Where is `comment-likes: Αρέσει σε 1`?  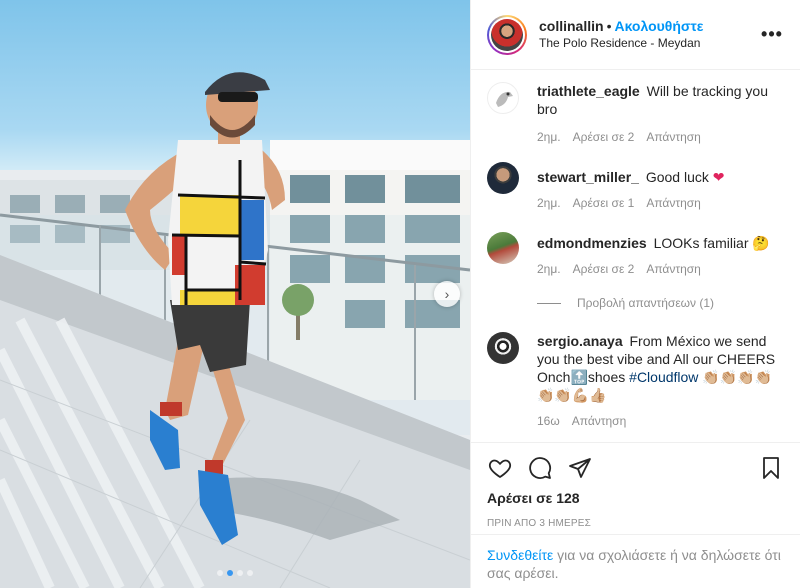 comment-likes: Αρέσει σε 1 is located at coordinates (604, 203).